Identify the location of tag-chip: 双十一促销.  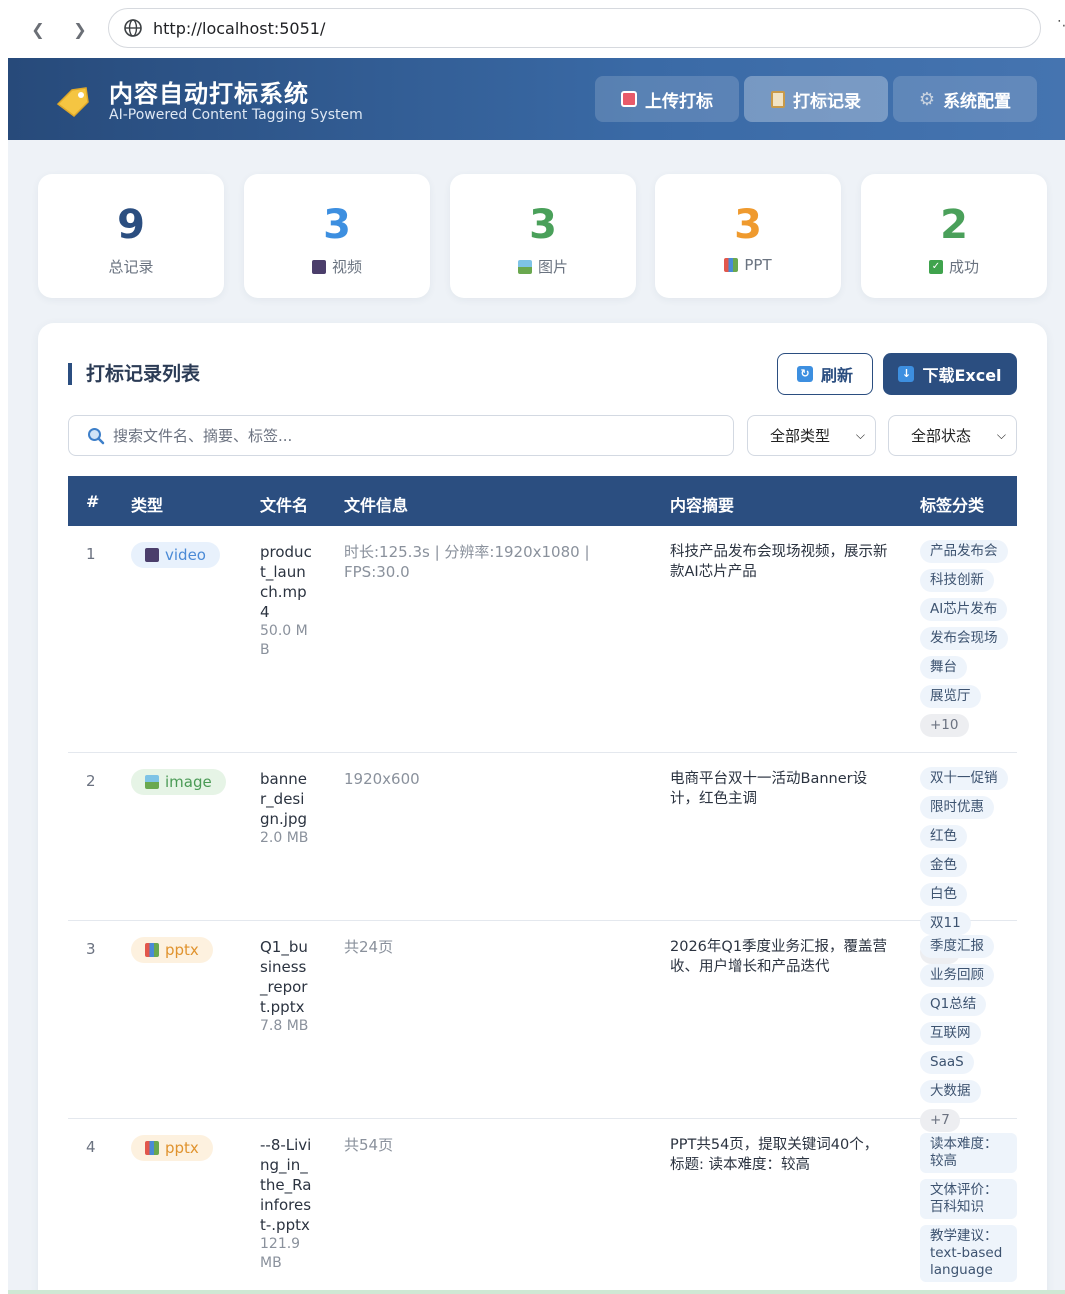
(964, 778).